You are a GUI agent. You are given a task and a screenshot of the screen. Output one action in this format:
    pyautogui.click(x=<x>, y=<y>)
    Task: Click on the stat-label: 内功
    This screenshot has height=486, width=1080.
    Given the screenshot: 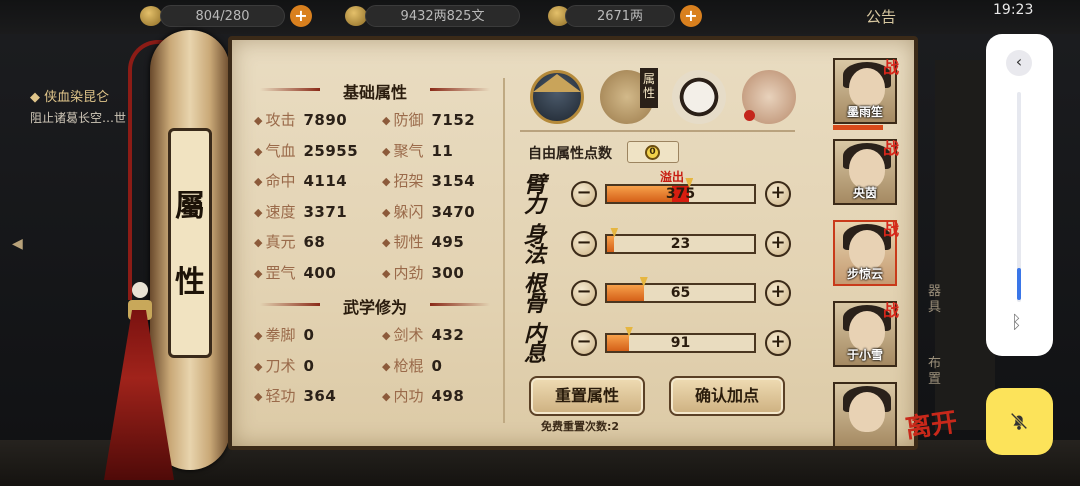 What is the action you would take?
    pyautogui.click(x=408, y=396)
    